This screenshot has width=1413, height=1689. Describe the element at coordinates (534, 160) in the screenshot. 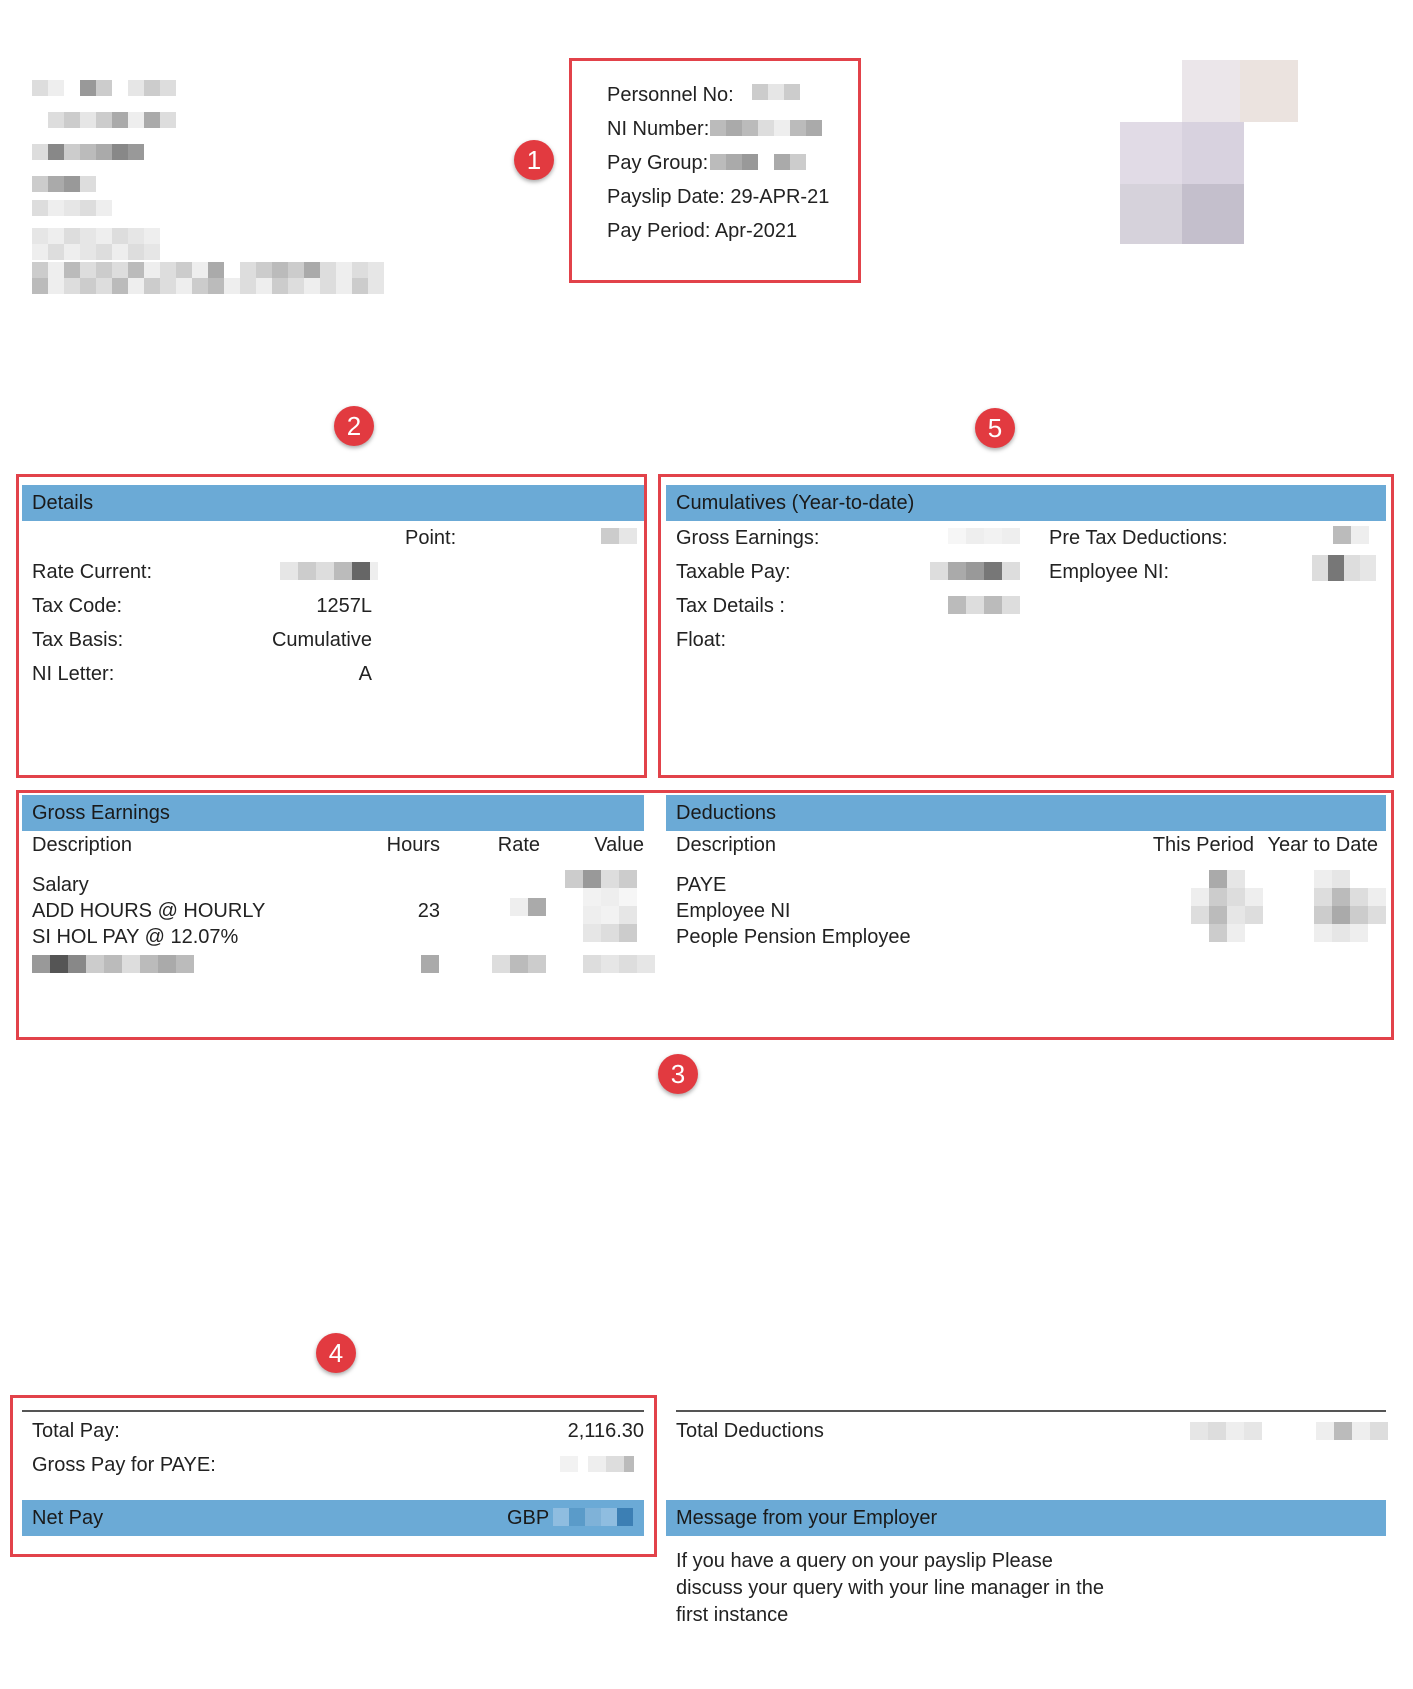

I see `callout-badge-1: 1` at that location.